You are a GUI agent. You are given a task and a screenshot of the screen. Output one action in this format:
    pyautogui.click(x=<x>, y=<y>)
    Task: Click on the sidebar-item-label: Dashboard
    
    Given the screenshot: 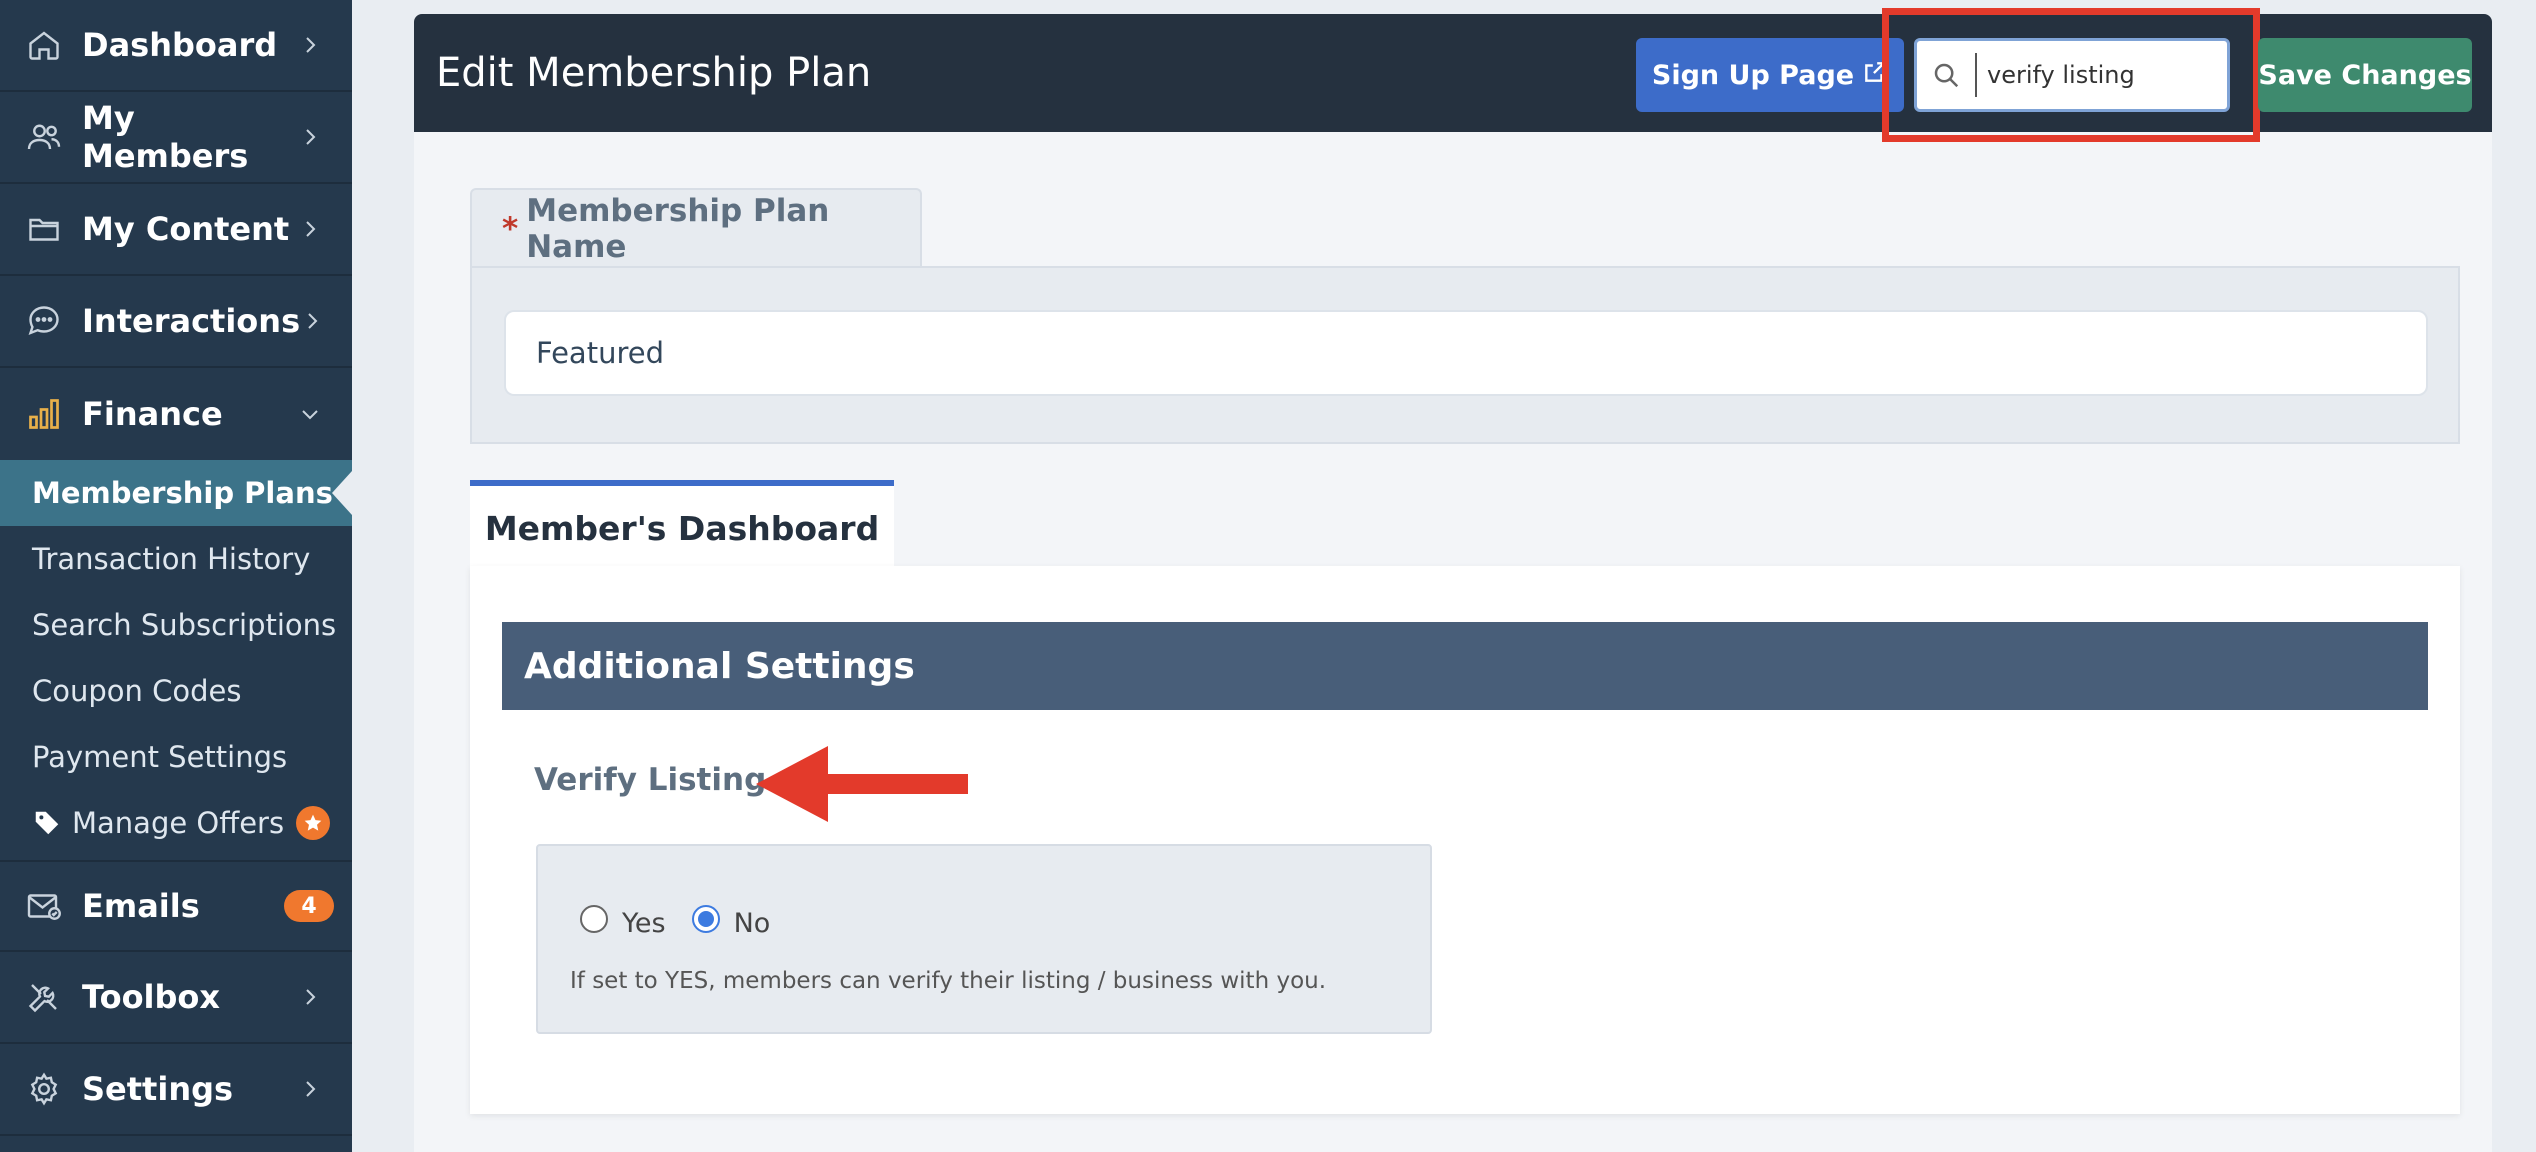 What is the action you would take?
    pyautogui.click(x=180, y=45)
    